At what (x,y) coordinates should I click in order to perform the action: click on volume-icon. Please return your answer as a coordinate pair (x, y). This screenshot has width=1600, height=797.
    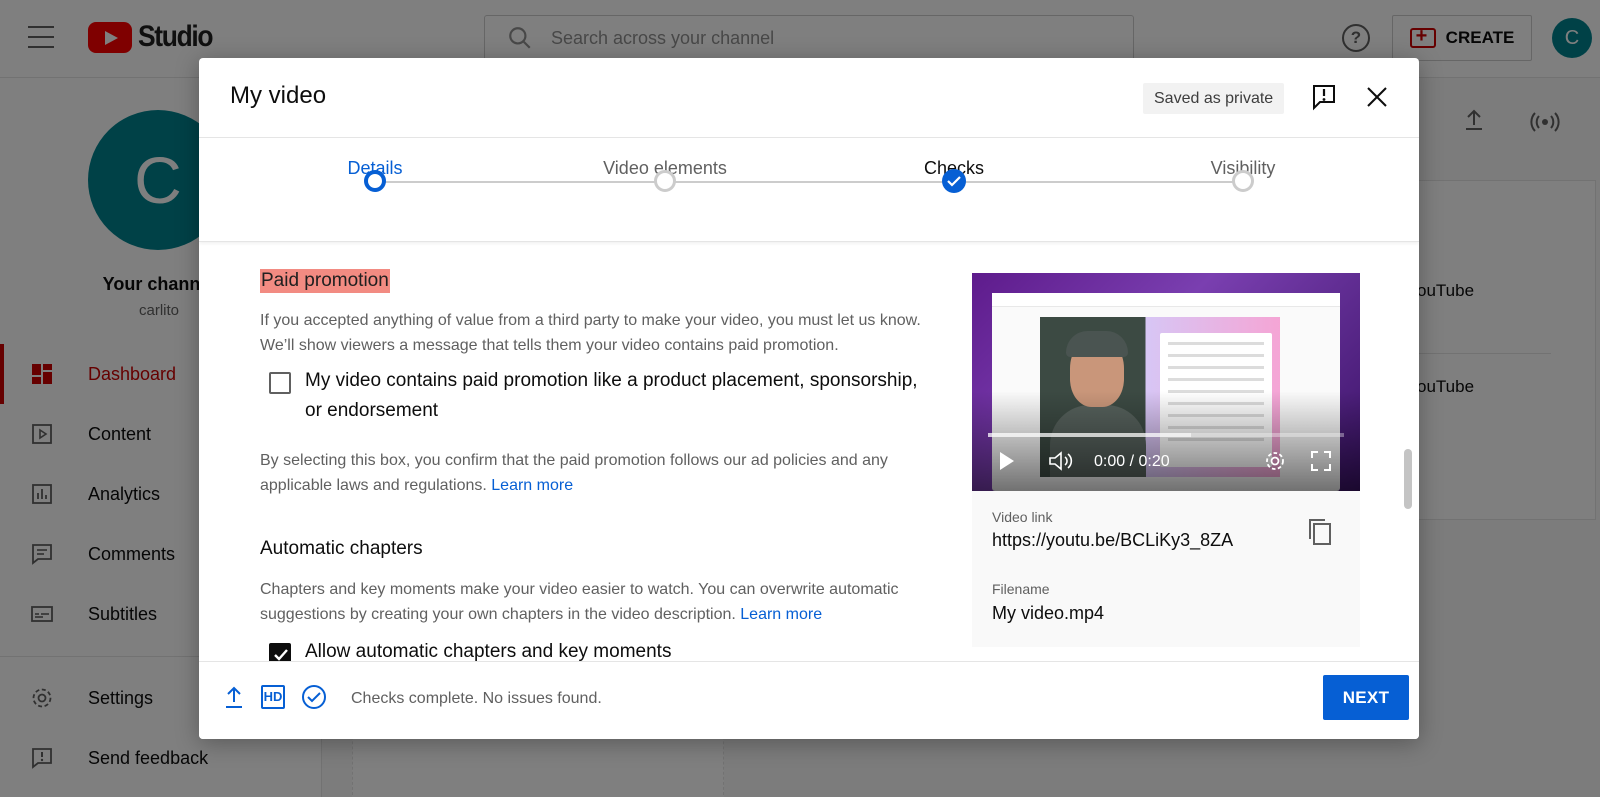
    Looking at the image, I should click on (1061, 463).